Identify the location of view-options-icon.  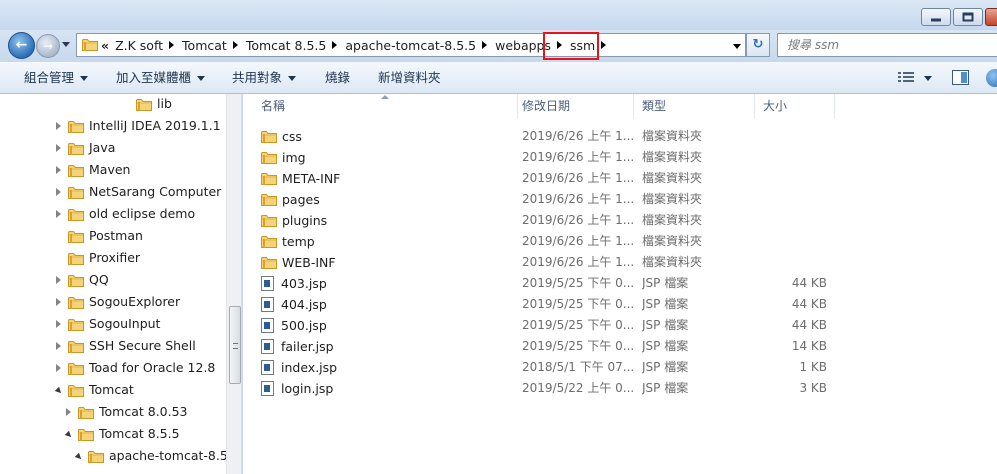
(906, 77).